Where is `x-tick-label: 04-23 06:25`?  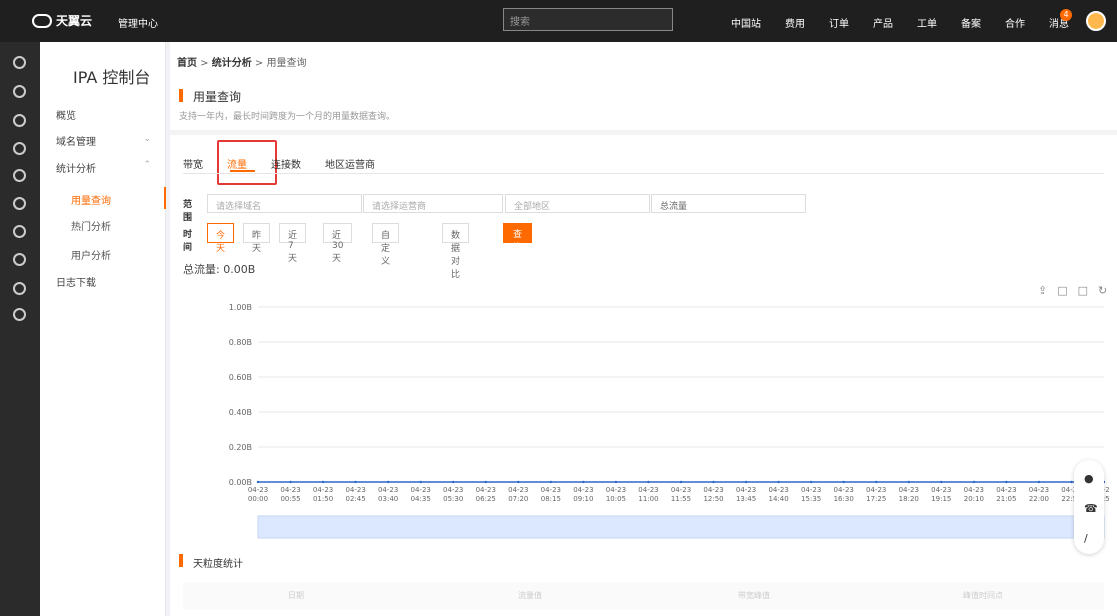 x-tick-label: 04-23 06:25 is located at coordinates (486, 494).